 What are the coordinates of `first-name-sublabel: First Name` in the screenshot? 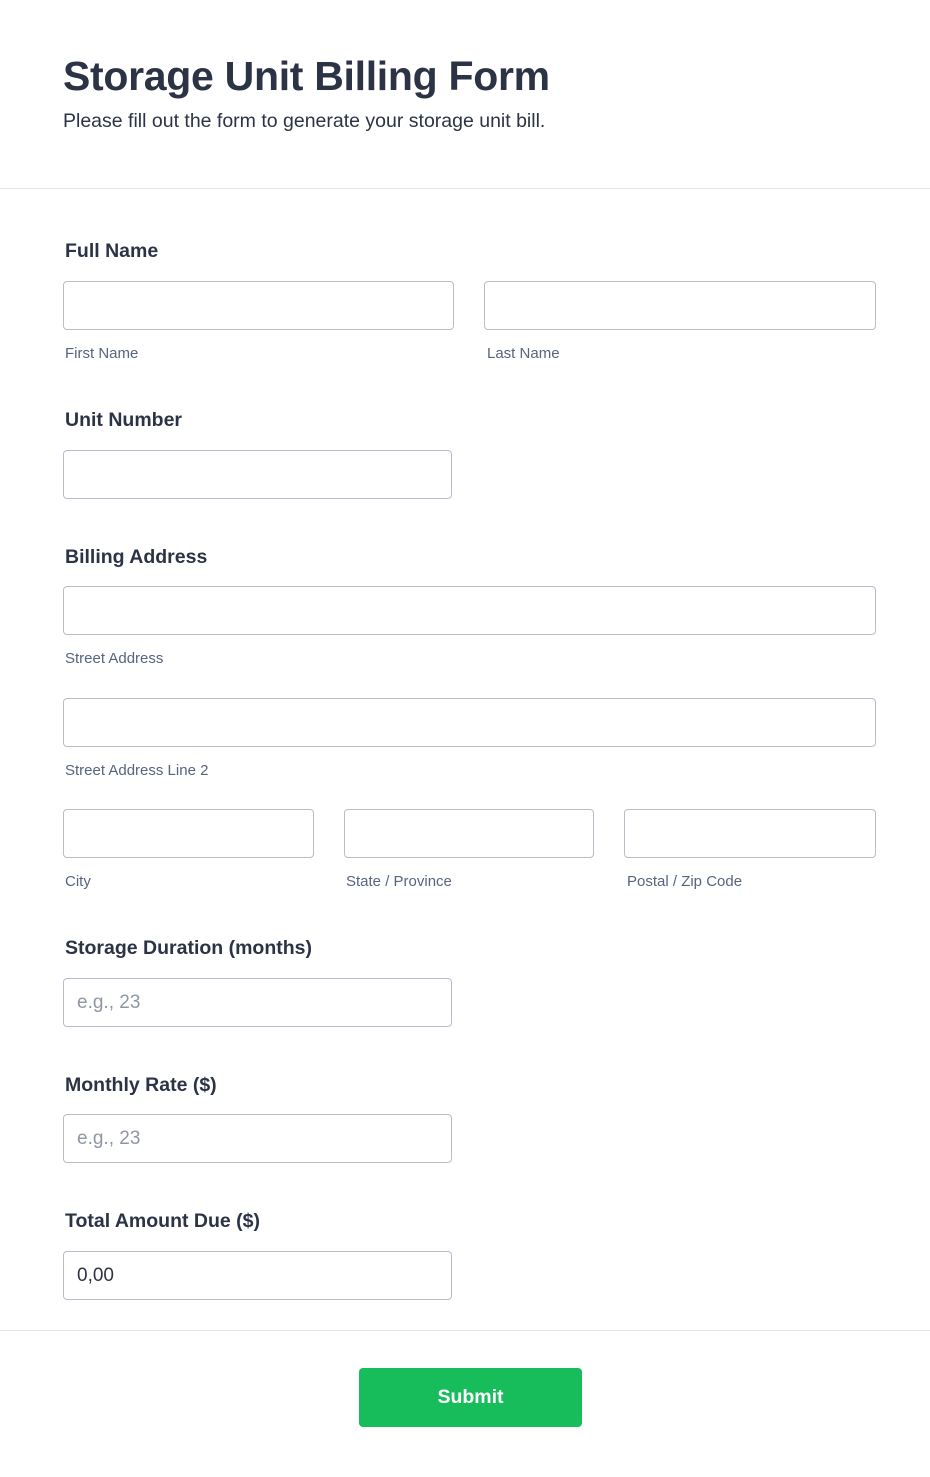 It's located at (102, 353).